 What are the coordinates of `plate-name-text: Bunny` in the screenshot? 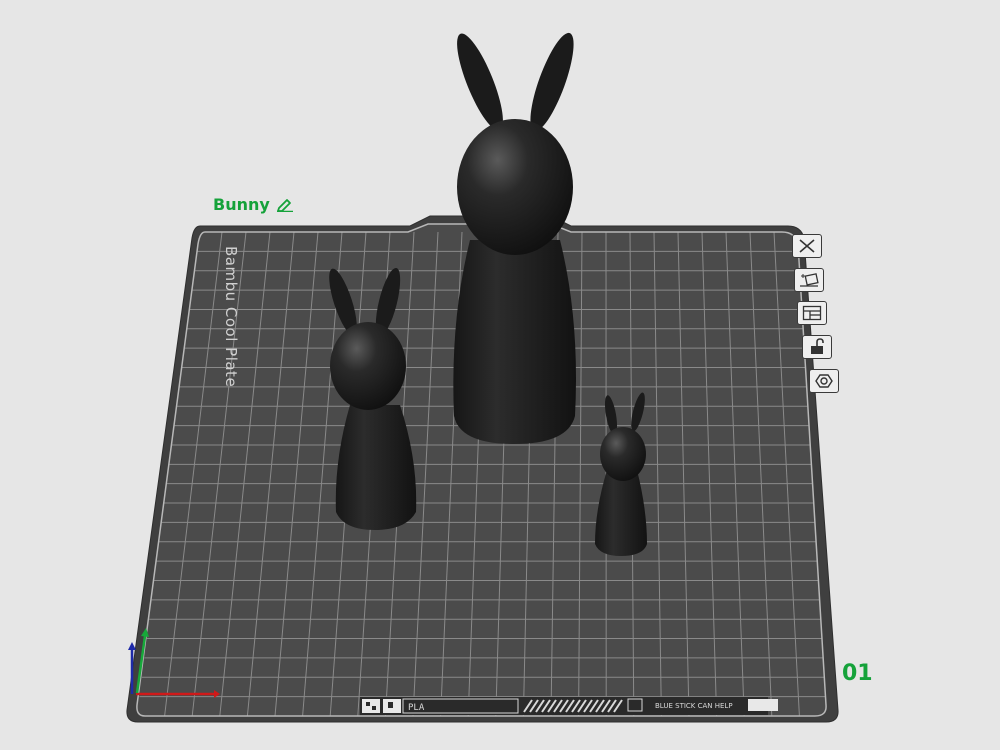 It's located at (241, 204).